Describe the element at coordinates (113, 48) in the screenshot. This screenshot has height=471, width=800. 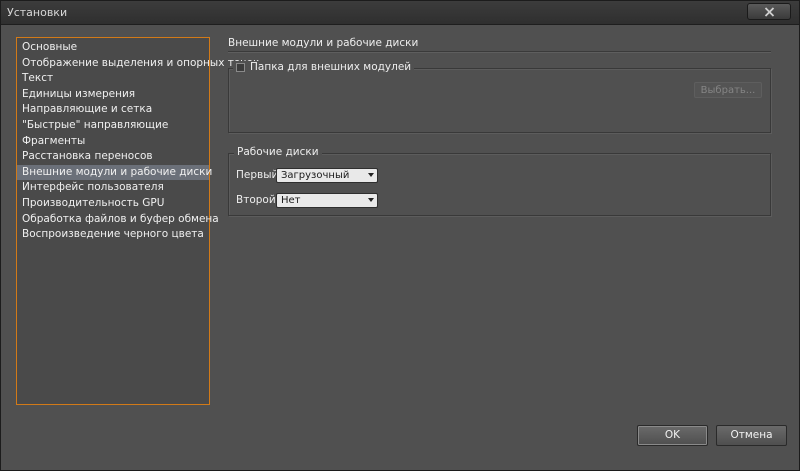
I see `sidebar-item: Основные` at that location.